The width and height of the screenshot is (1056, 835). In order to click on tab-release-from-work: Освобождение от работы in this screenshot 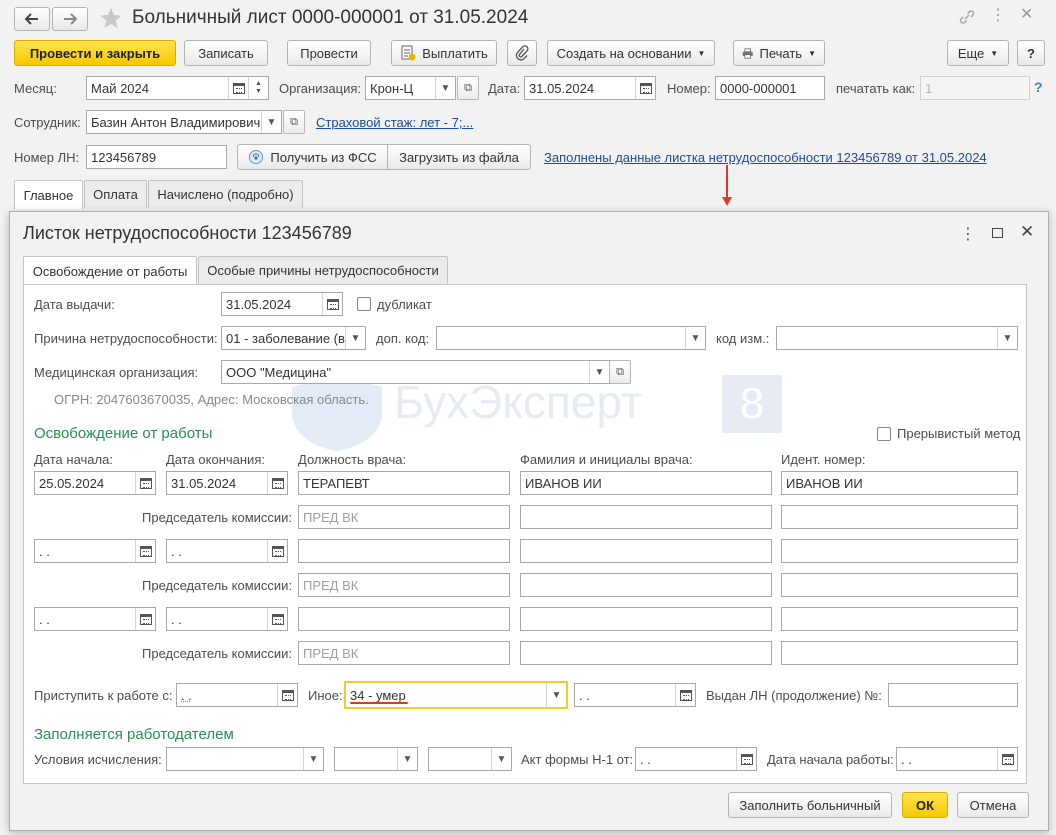, I will do `click(110, 270)`.